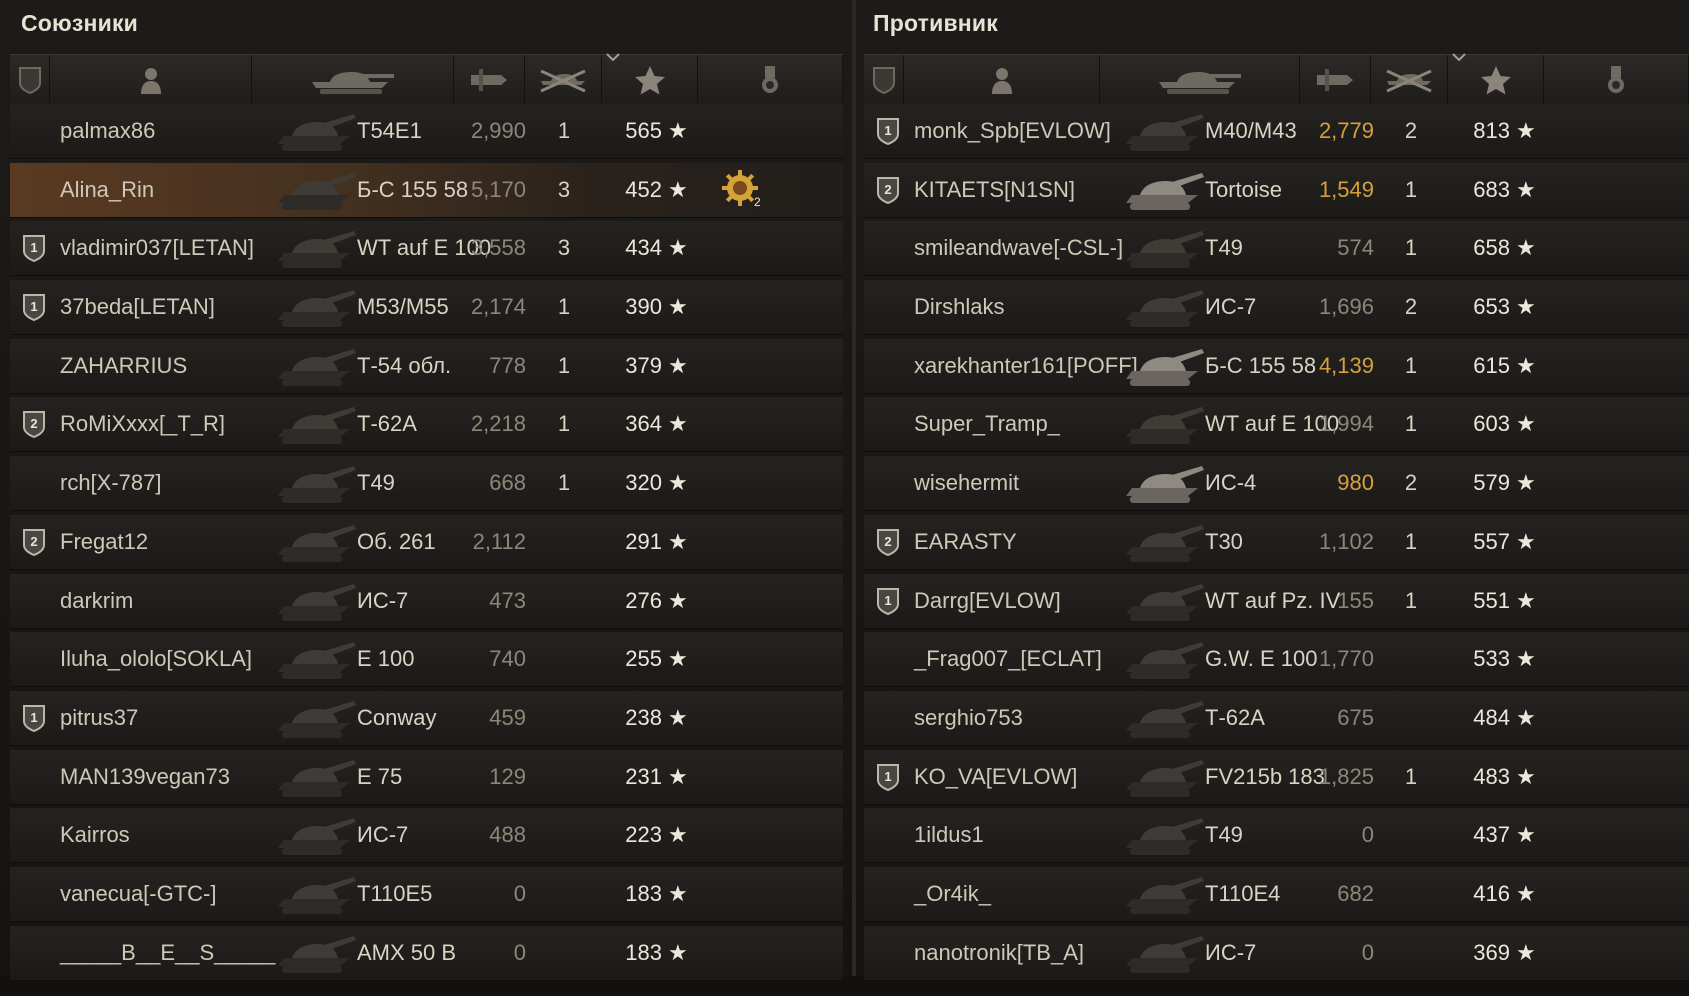 This screenshot has height=996, width=1689. What do you see at coordinates (107, 131) in the screenshot?
I see `player-name: palmax86` at bounding box center [107, 131].